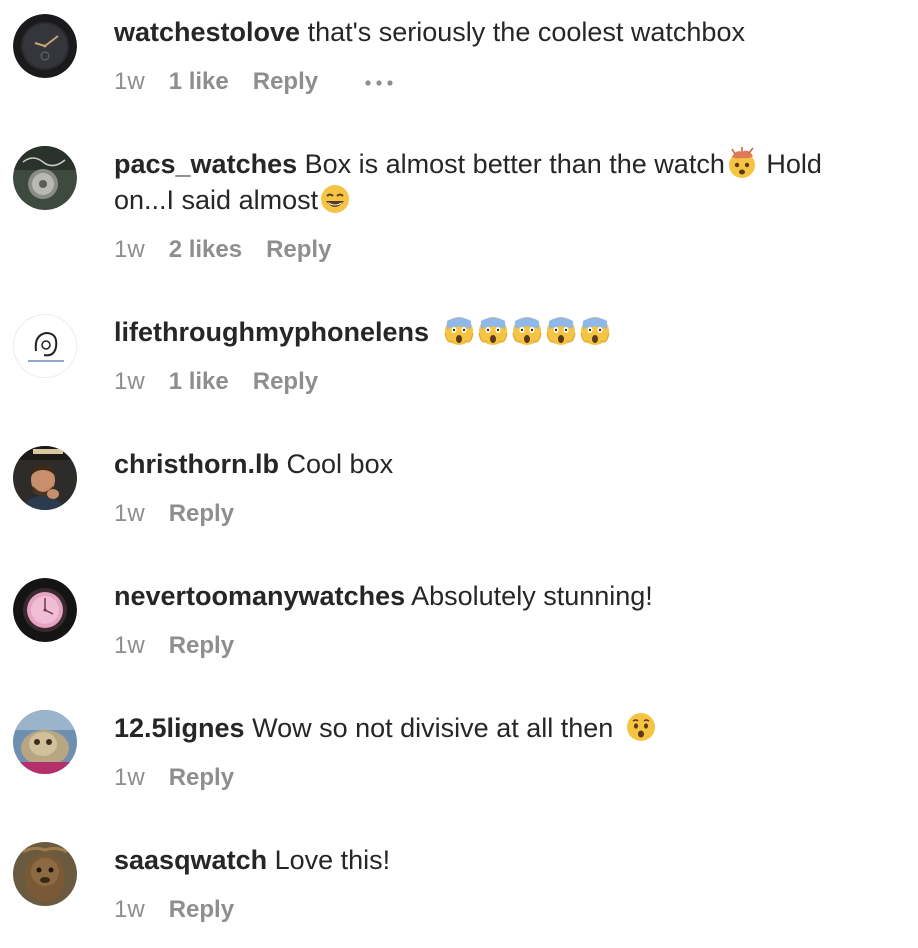 The width and height of the screenshot is (918, 948). What do you see at coordinates (335, 199) in the screenshot?
I see `grinning-smiling-eyes-emoji` at bounding box center [335, 199].